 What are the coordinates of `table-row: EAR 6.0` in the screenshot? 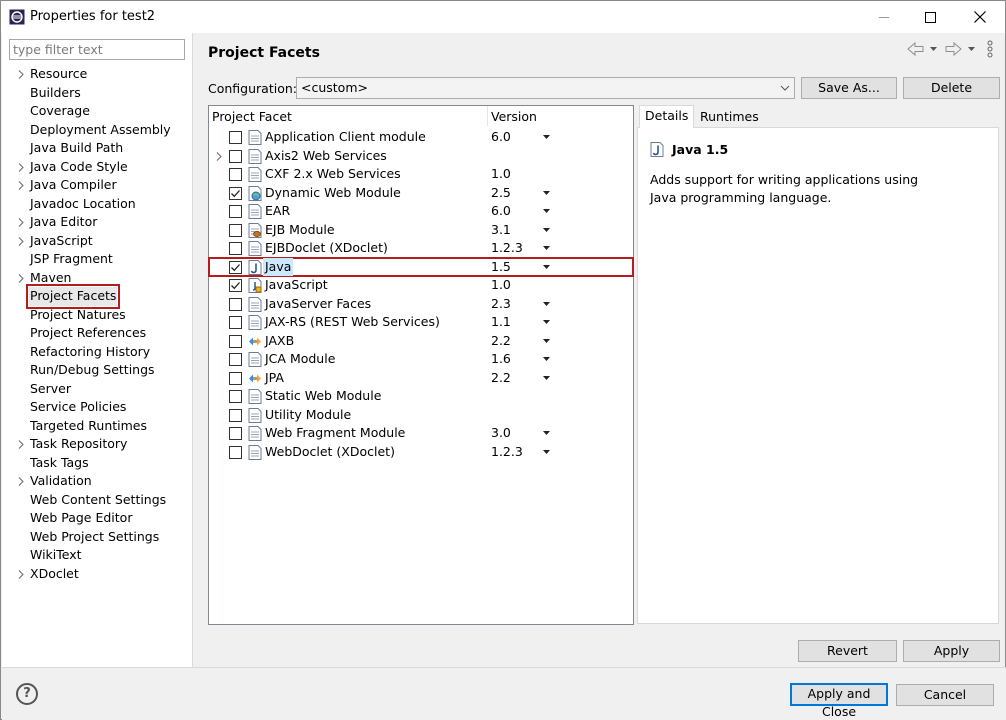 It's located at (421, 211).